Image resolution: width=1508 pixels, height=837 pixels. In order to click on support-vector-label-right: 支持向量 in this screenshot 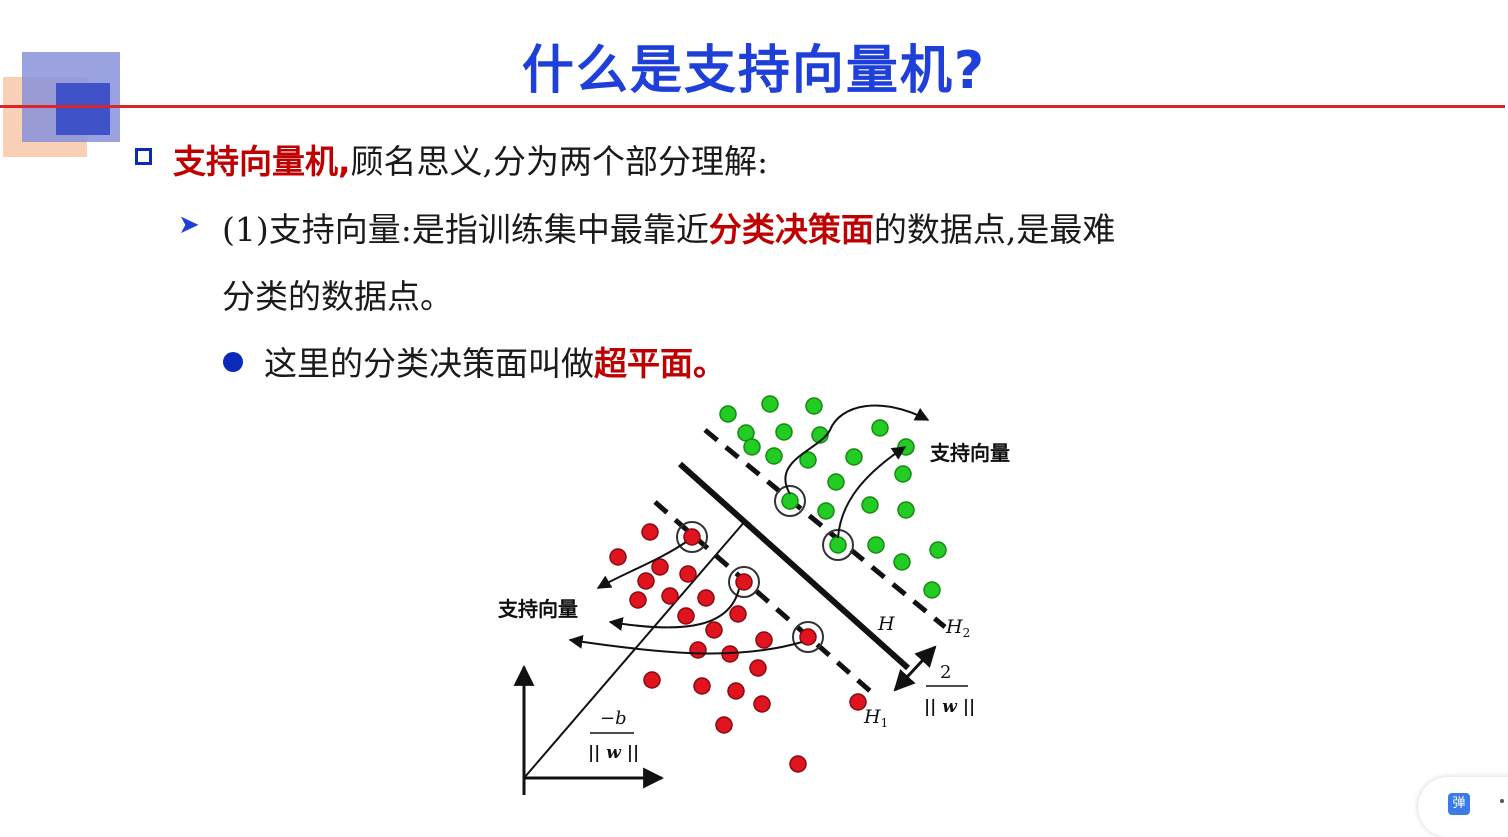, I will do `click(970, 453)`.